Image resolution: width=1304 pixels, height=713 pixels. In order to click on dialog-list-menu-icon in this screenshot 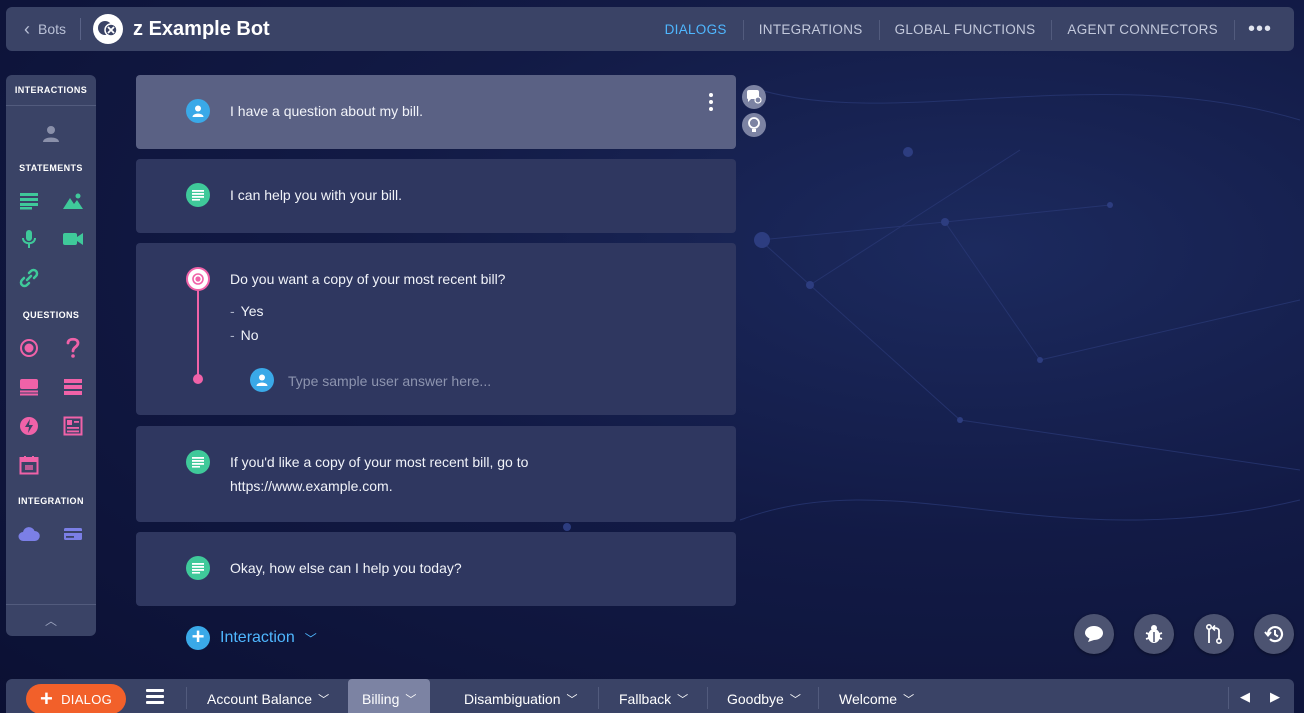, I will do `click(155, 698)`.